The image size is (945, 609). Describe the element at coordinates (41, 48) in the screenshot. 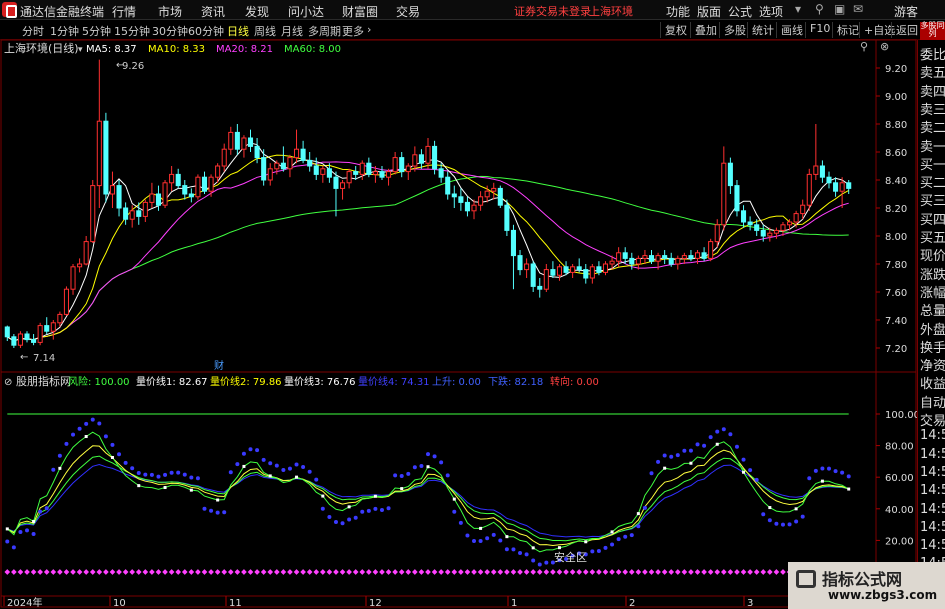

I see `stock-title: 上海环境(日线)` at that location.